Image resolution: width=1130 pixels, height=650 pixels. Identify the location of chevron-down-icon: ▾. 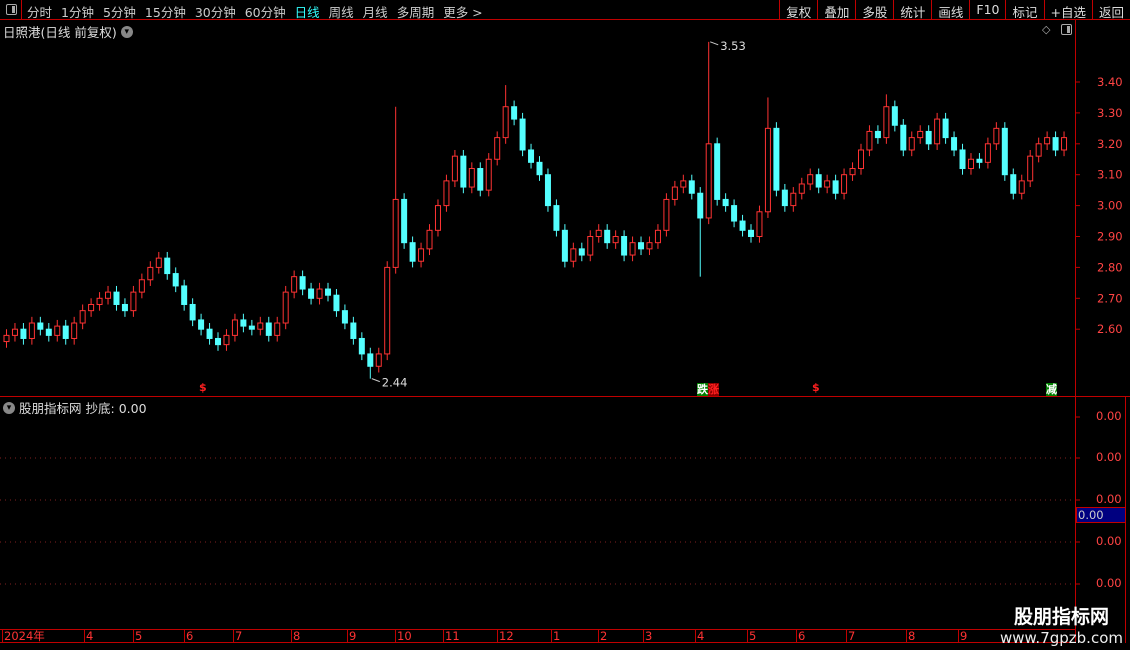
(9, 407).